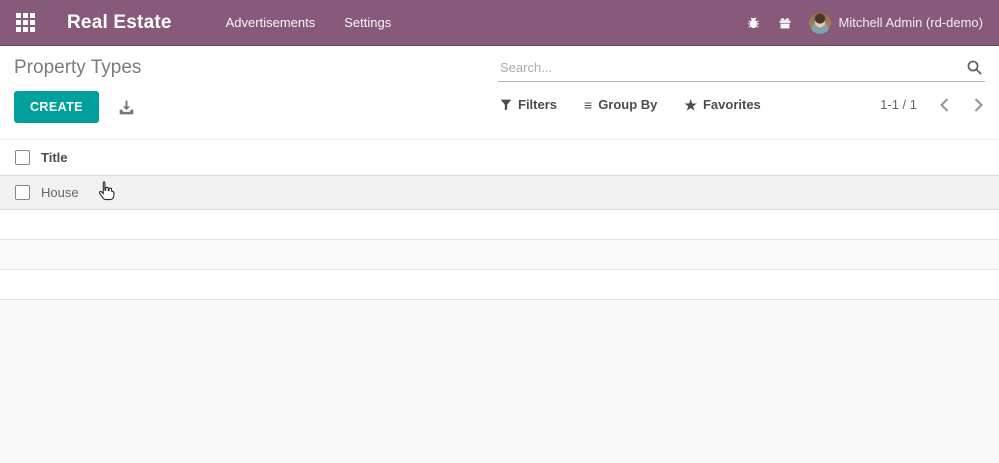  I want to click on export-download-icon, so click(126, 107).